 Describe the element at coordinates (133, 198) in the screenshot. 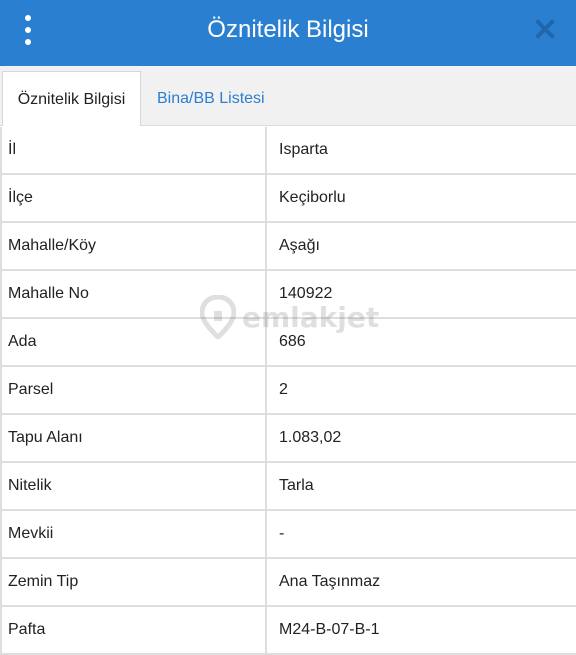

I see `row-key: İlçe` at that location.